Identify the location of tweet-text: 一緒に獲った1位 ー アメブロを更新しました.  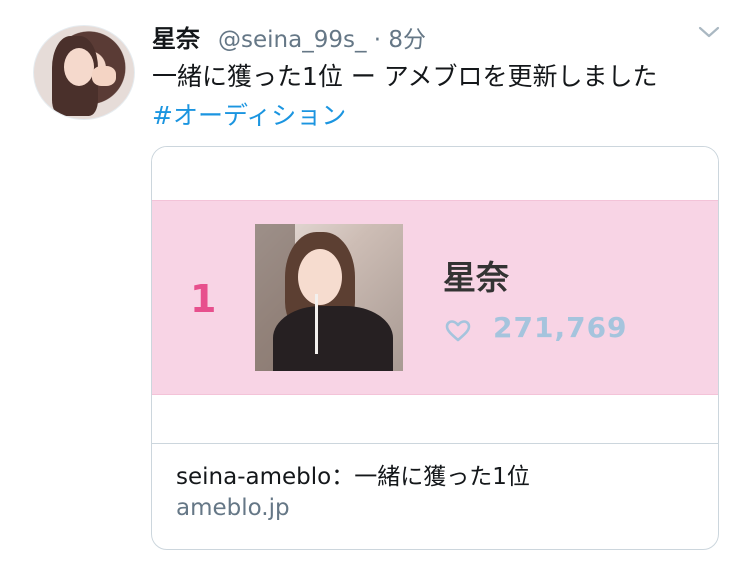
(405, 76).